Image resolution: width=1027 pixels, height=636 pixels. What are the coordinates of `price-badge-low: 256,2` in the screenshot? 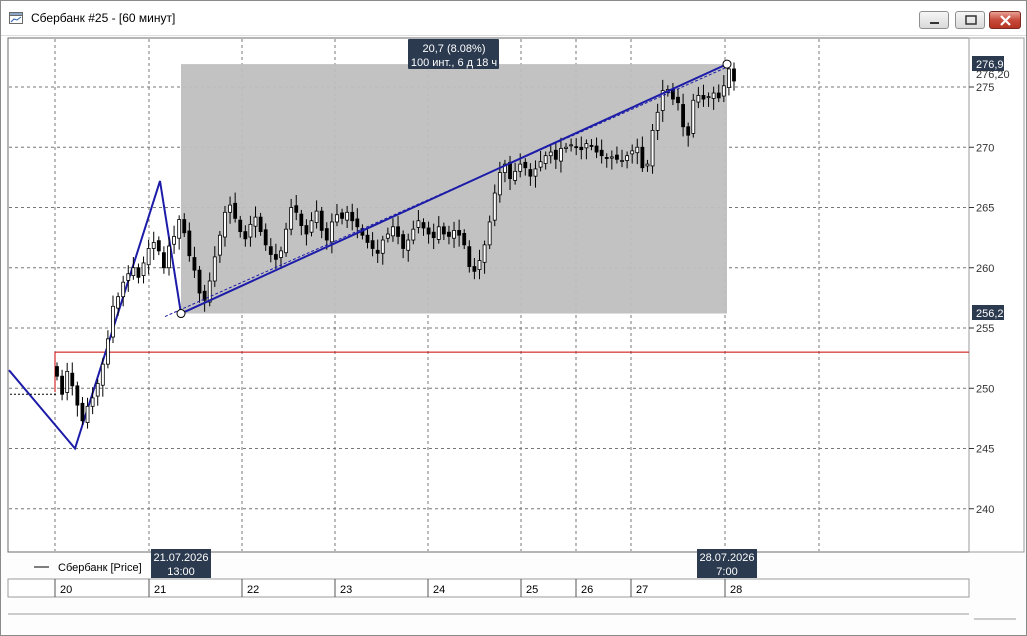 It's located at (988, 312).